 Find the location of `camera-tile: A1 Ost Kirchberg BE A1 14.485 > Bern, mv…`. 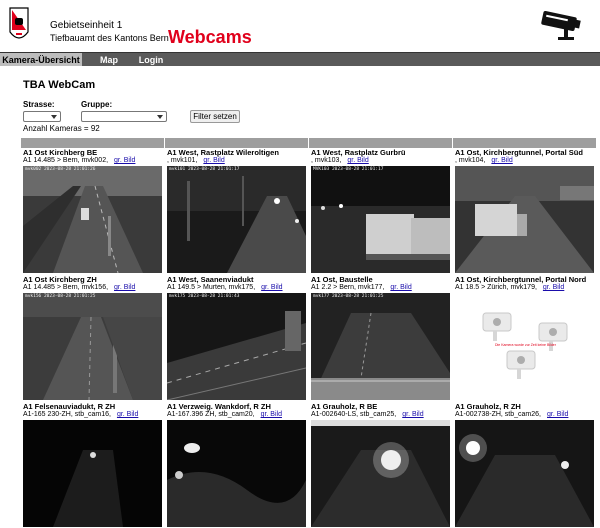

camera-tile: A1 Ost Kirchberg BE A1 14.485 > Bern, mv… is located at coordinates (91, 211).